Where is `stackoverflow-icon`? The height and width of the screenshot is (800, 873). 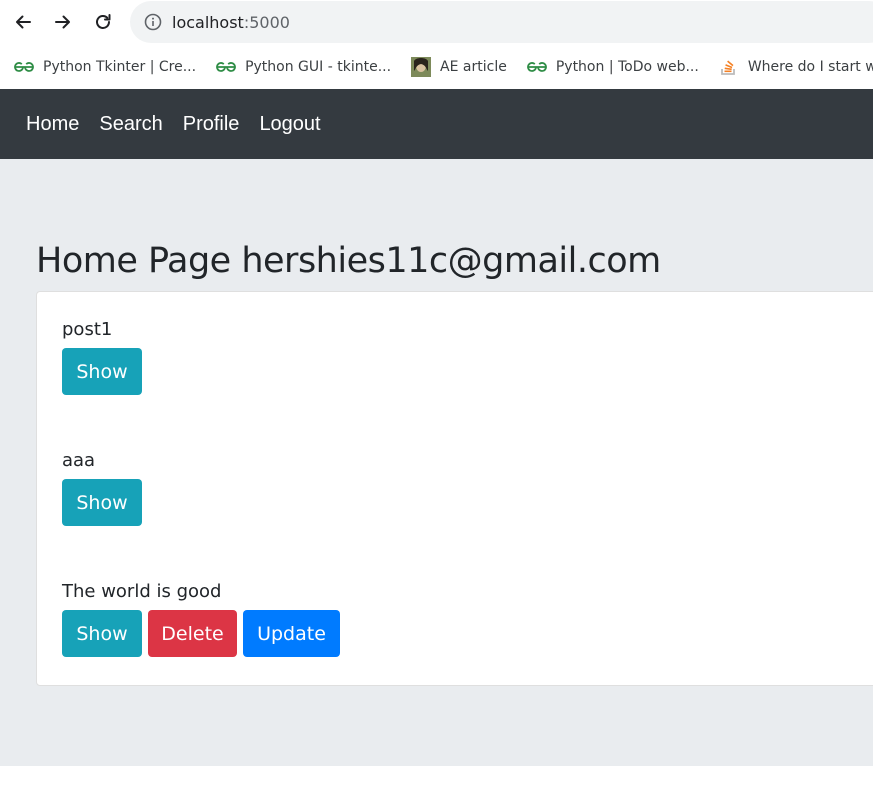
stackoverflow-icon is located at coordinates (729, 67).